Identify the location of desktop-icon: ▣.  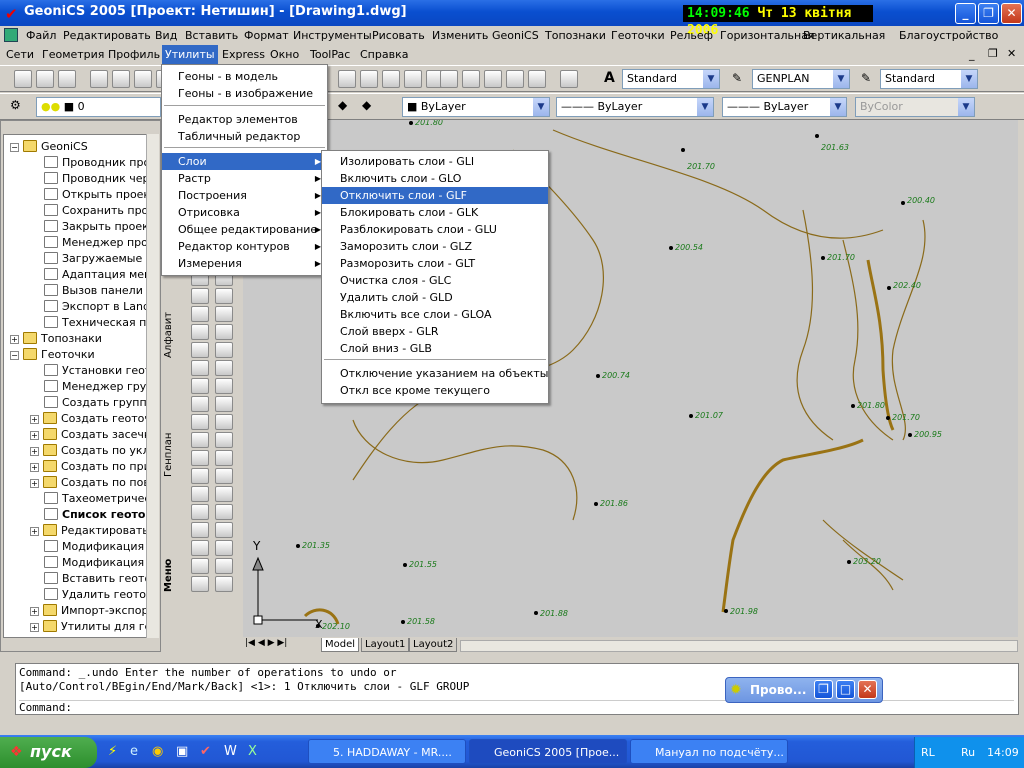
(182, 751).